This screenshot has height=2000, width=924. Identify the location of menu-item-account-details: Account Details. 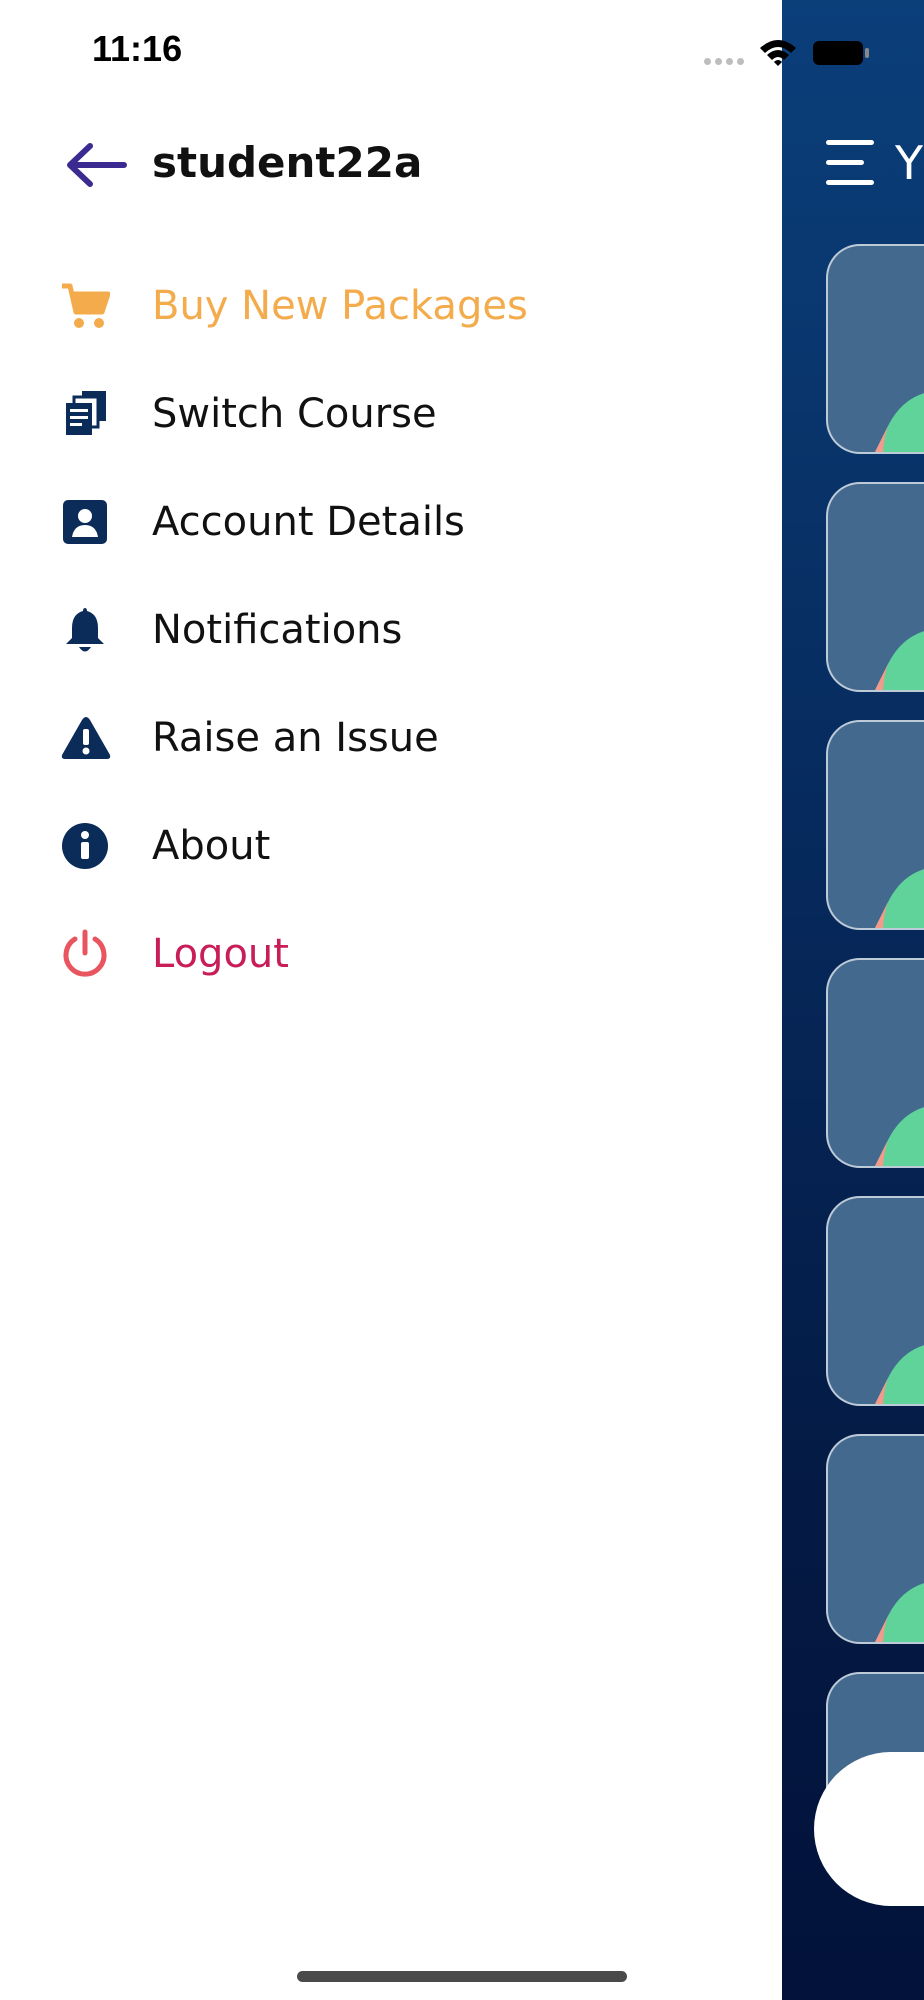
(400, 522).